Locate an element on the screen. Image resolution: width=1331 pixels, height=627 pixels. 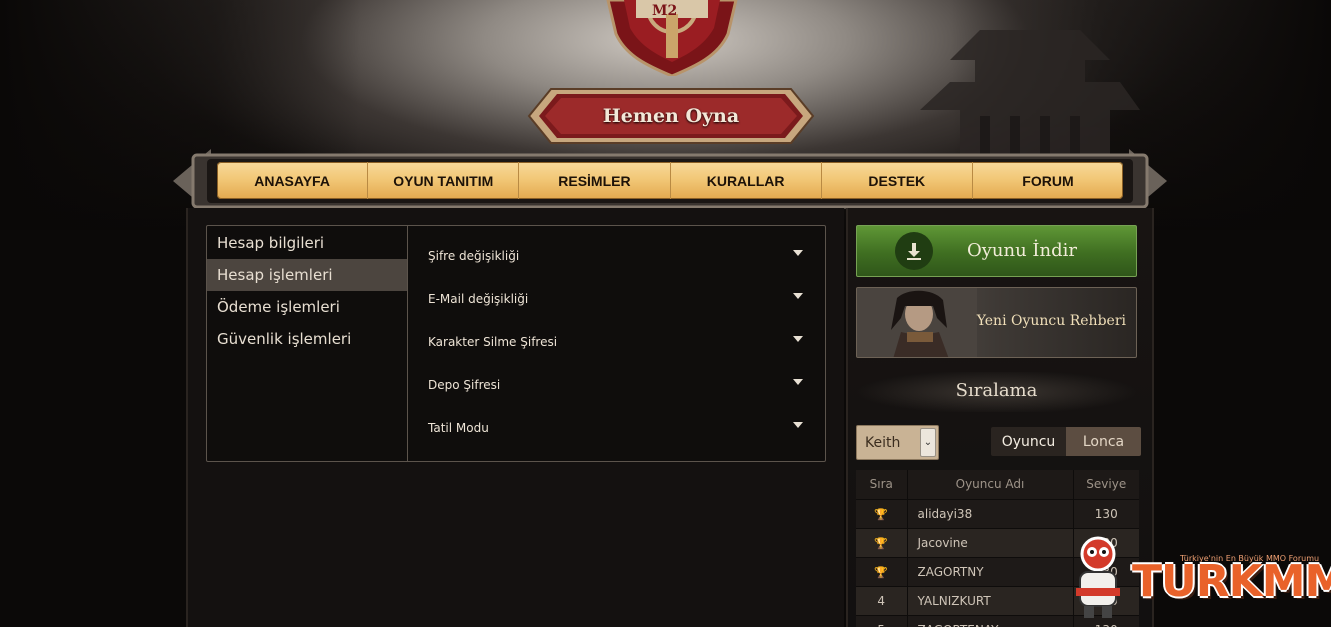
toggle-player: Oyuncu is located at coordinates (1028, 441).